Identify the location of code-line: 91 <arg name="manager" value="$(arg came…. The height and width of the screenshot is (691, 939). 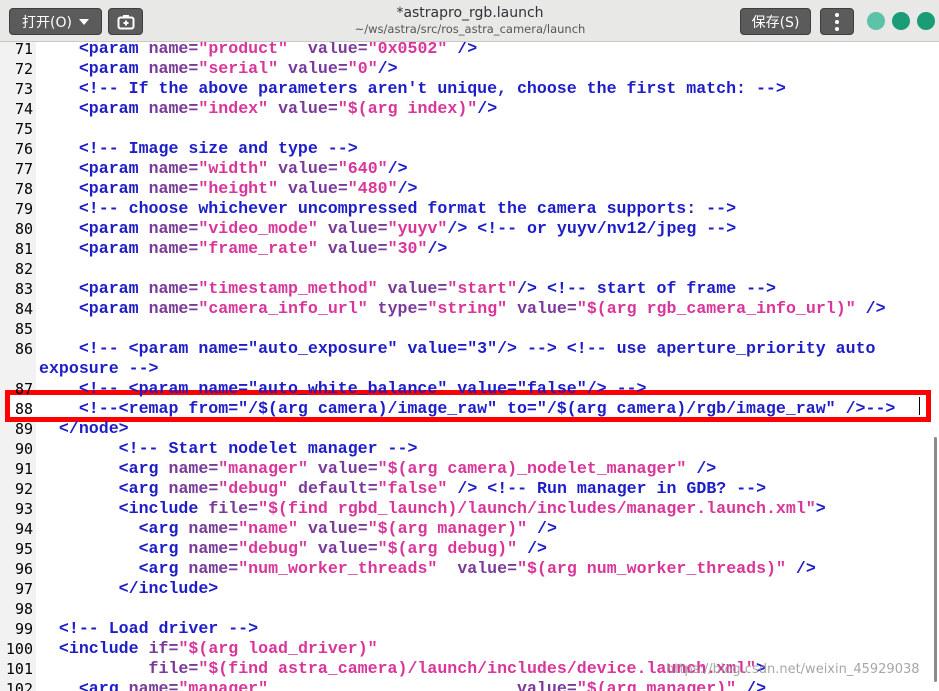
(469, 469).